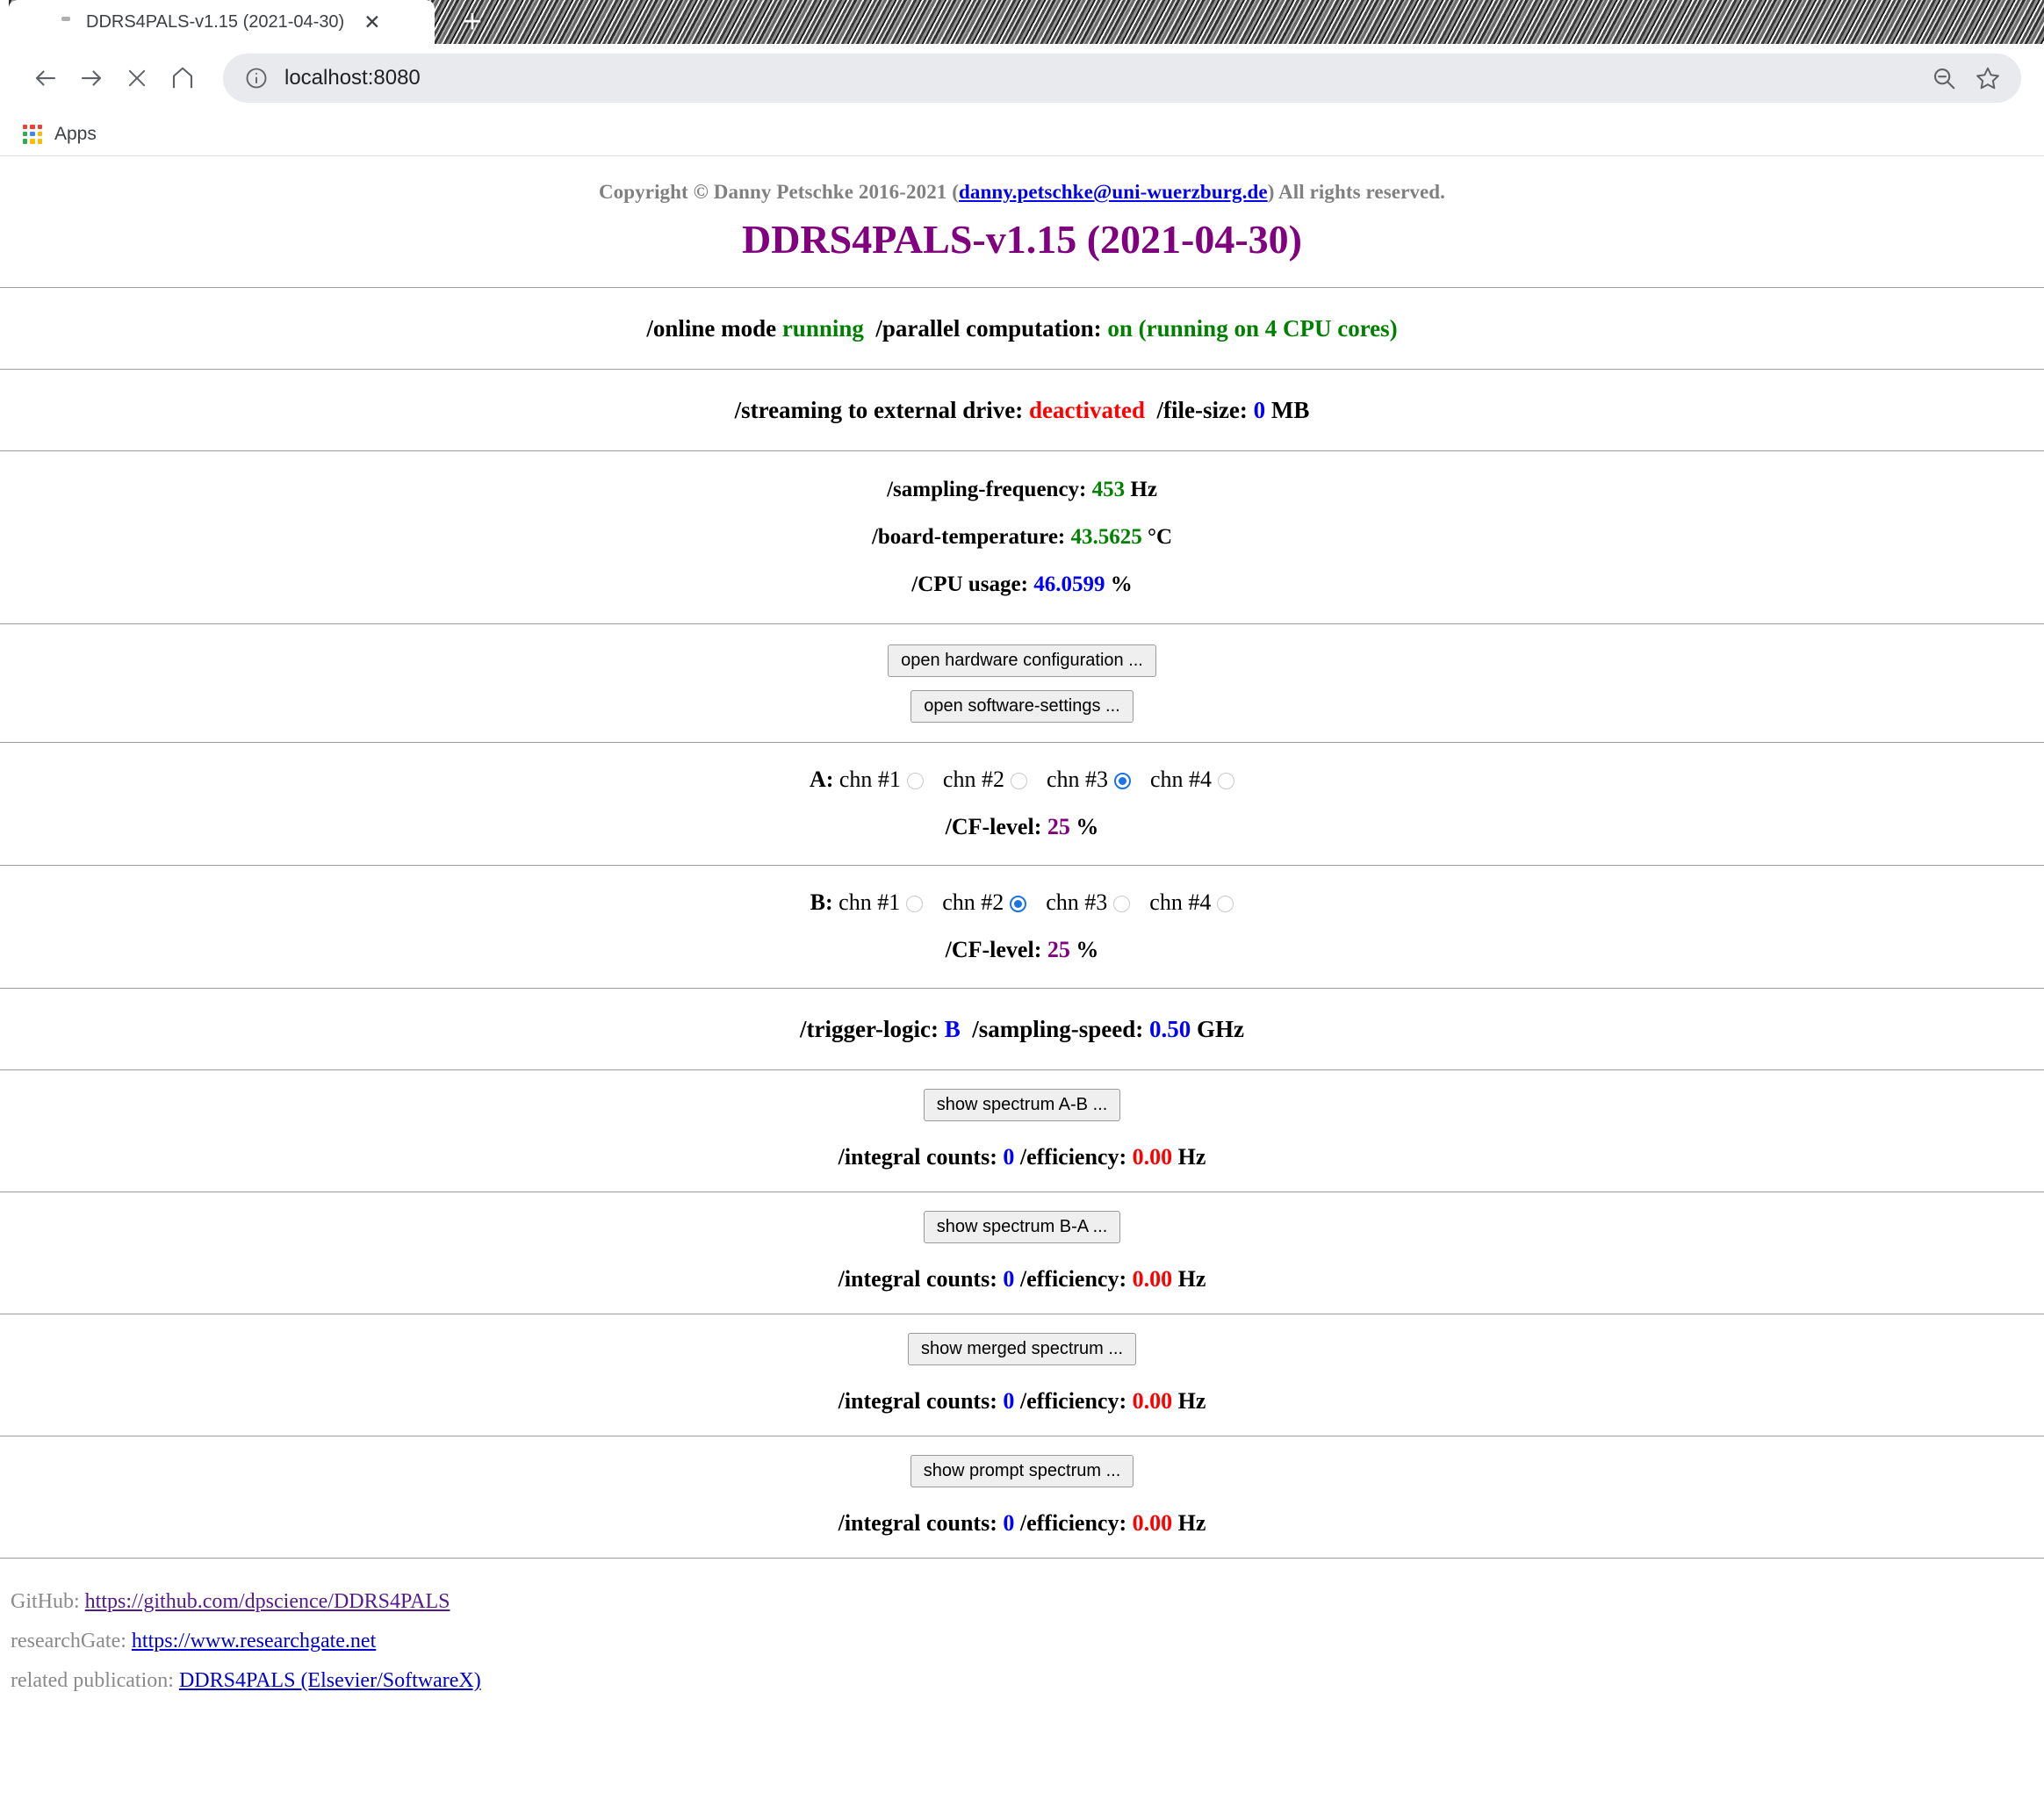 The image size is (2044, 1800). What do you see at coordinates (822, 779) in the screenshot?
I see `channel-a-prefix: A:` at bounding box center [822, 779].